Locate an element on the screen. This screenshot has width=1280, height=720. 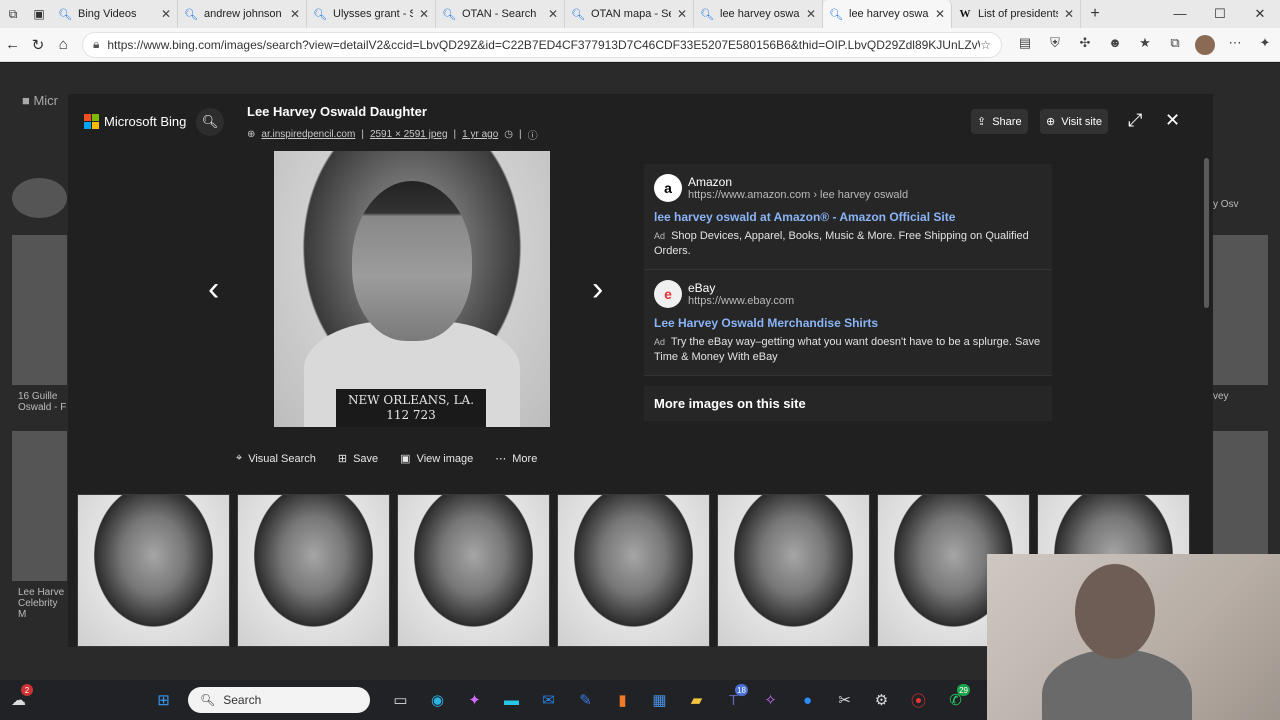
expand-icon: ⤢ is located at coordinates (1135, 120).